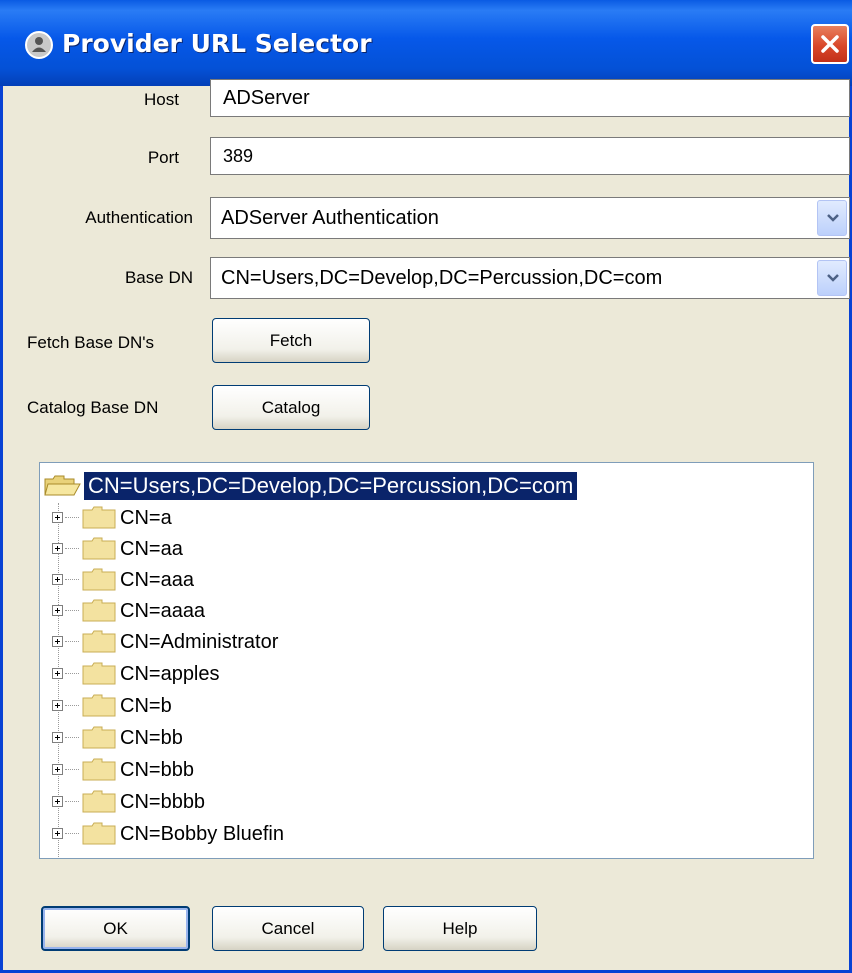 The width and height of the screenshot is (852, 973). What do you see at coordinates (39, 45) in the screenshot?
I see `app-icon` at bounding box center [39, 45].